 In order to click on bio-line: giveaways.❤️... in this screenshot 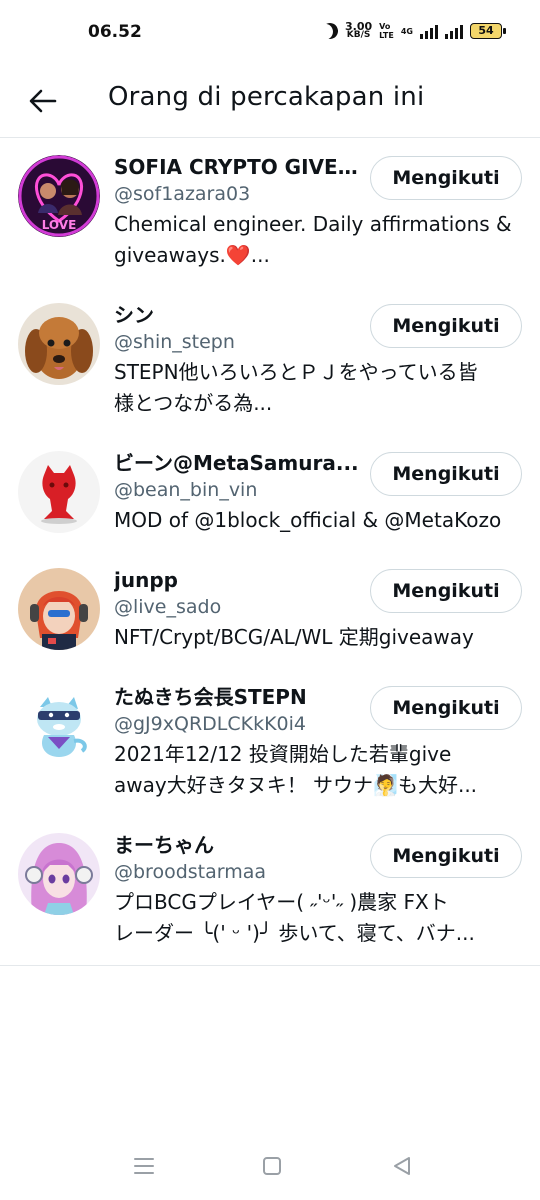, I will do `click(192, 255)`.